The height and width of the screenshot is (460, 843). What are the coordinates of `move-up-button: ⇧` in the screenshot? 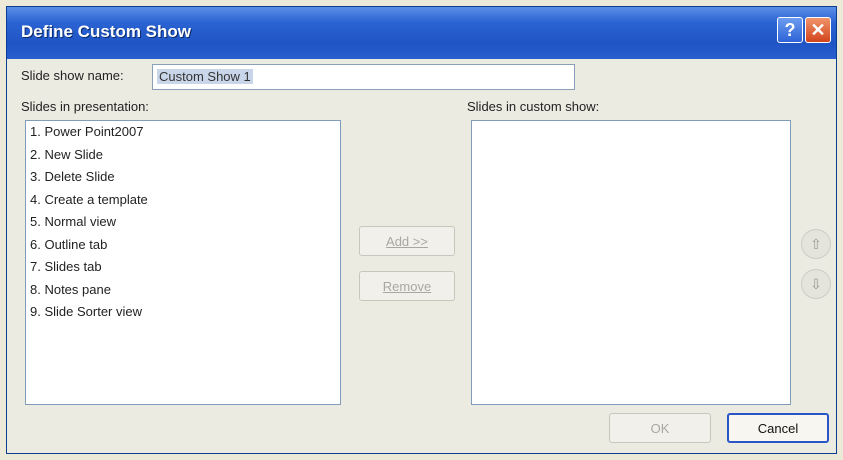 It's located at (816, 244).